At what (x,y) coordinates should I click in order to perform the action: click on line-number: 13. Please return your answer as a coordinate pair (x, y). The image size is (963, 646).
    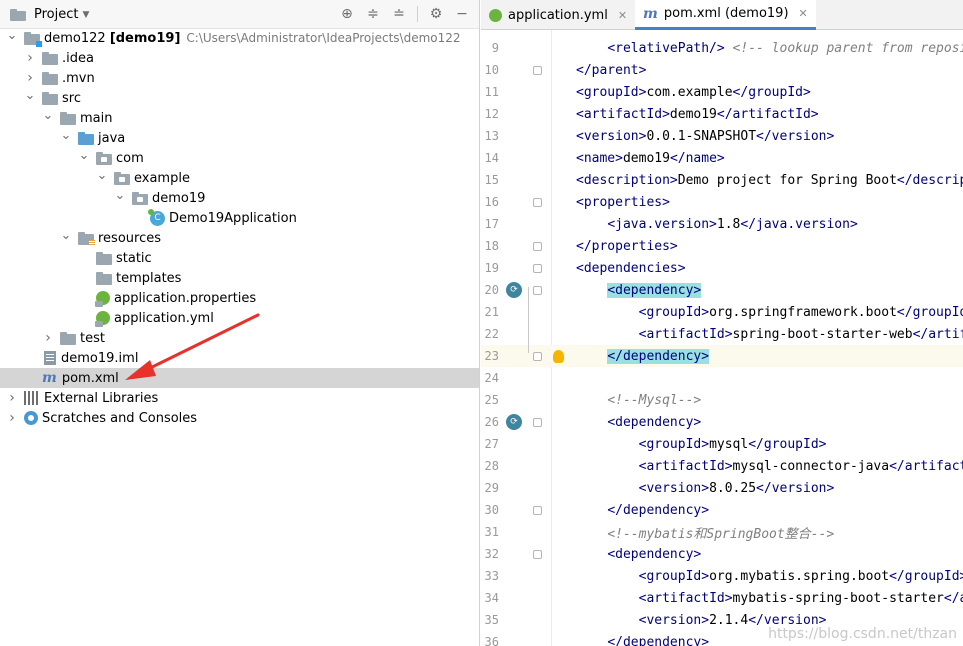
    Looking at the image, I should click on (490, 136).